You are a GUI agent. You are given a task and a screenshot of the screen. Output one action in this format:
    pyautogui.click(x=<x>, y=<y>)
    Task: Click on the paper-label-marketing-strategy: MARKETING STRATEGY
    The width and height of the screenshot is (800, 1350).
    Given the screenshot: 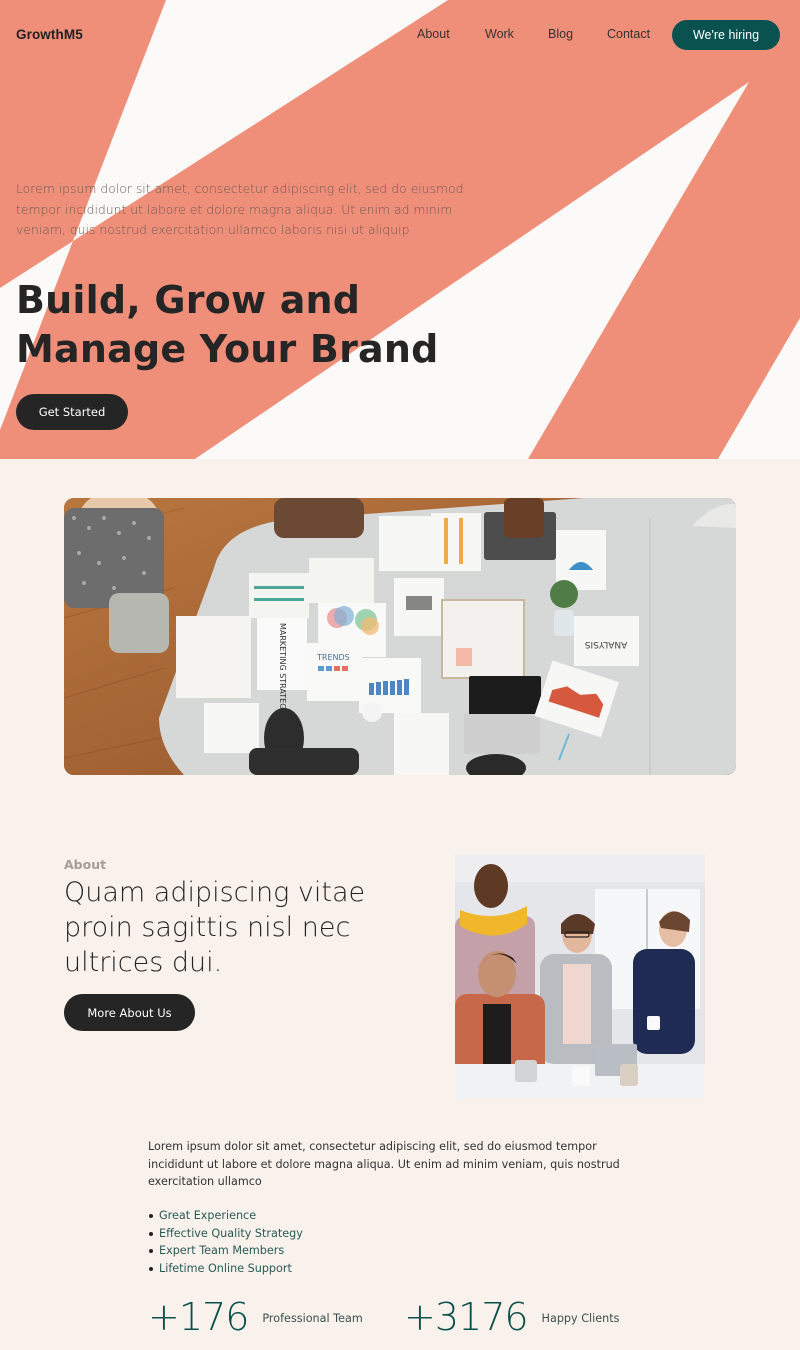 What is the action you would take?
    pyautogui.click(x=282, y=668)
    